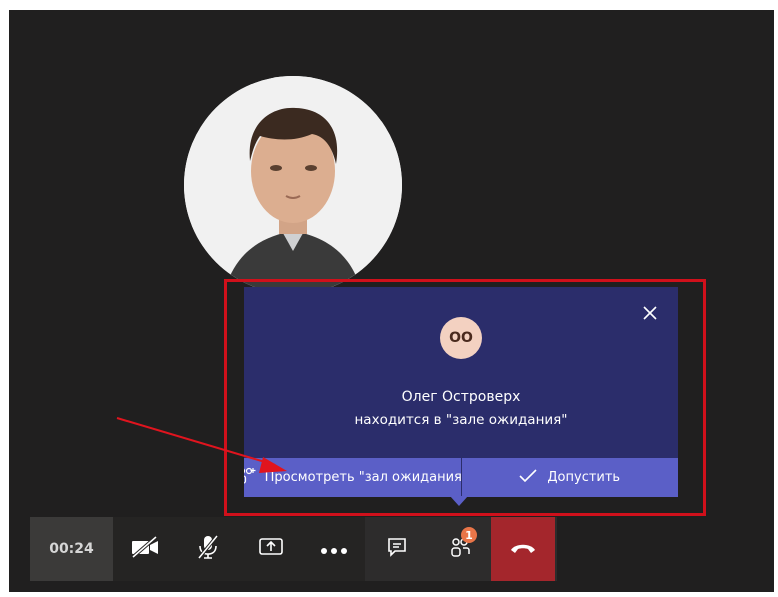 The width and height of the screenshot is (778, 597). I want to click on close-icon, so click(650, 313).